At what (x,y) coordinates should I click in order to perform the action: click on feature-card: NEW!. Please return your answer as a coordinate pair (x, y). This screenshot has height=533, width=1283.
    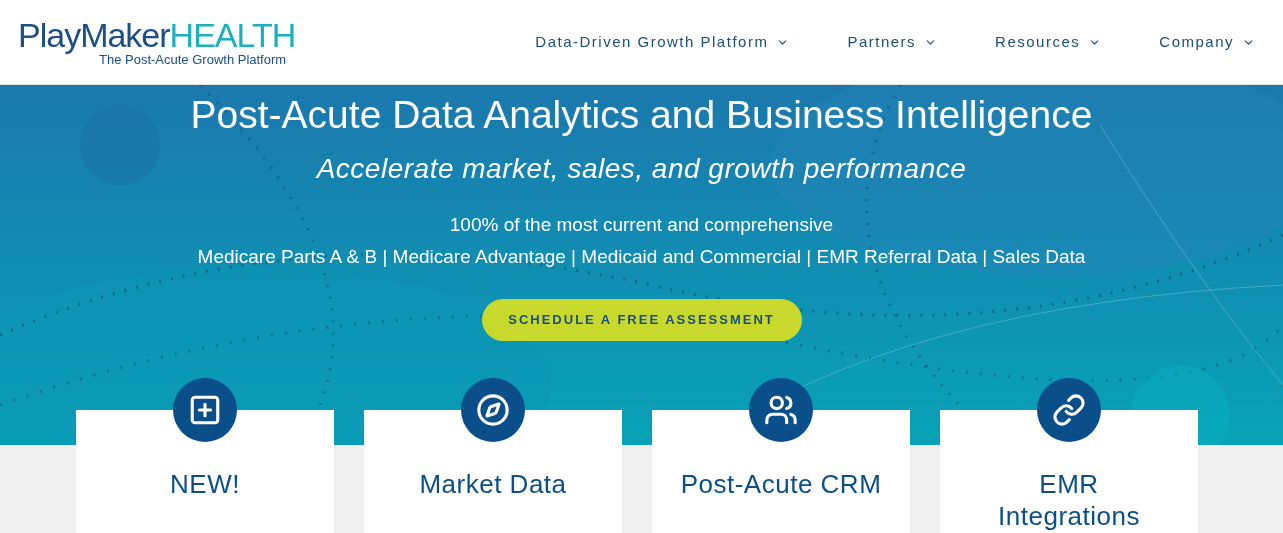
    Looking at the image, I should click on (205, 471).